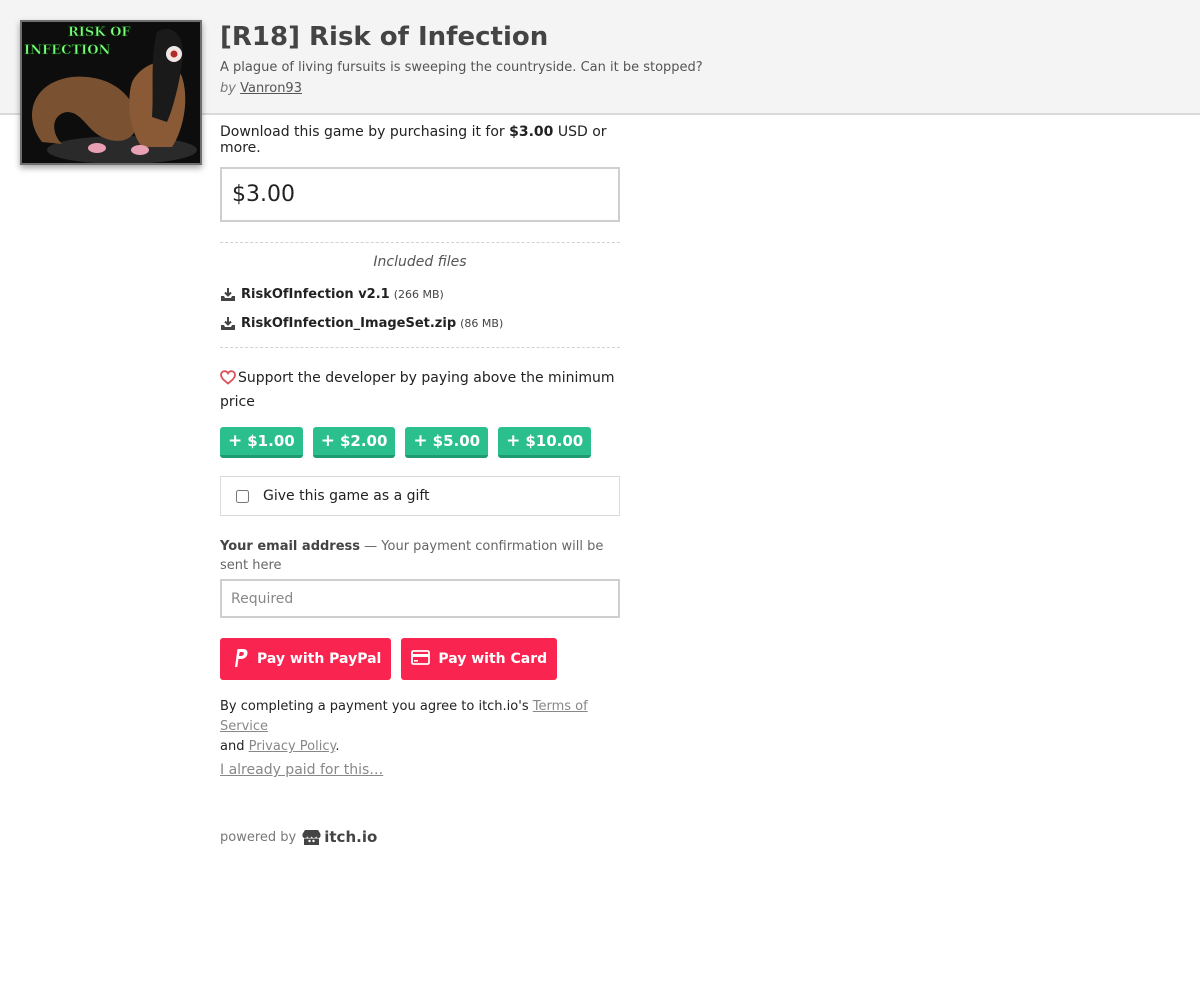  I want to click on included-files-title: Included files, so click(420, 262).